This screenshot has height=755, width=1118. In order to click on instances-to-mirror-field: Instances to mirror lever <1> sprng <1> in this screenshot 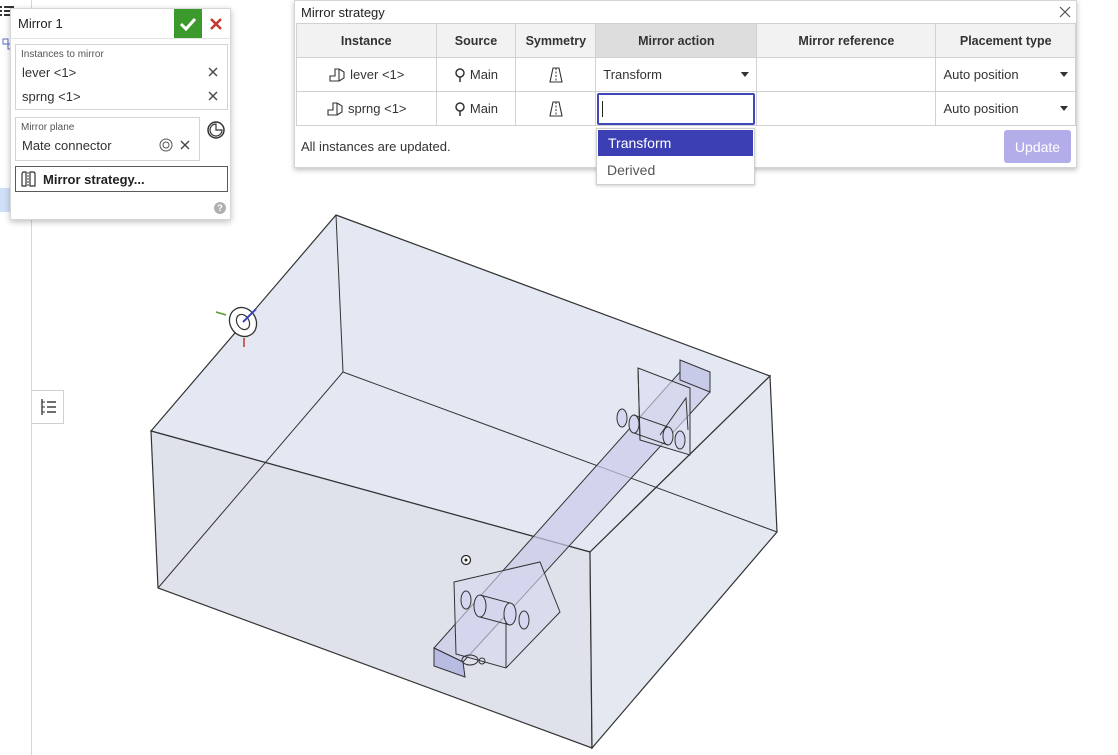, I will do `click(121, 77)`.